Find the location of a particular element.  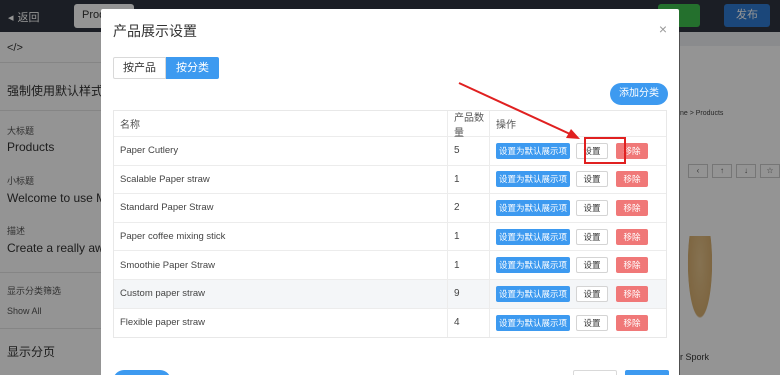

display-mode-tabs: 按产品 按分类 is located at coordinates (166, 68).